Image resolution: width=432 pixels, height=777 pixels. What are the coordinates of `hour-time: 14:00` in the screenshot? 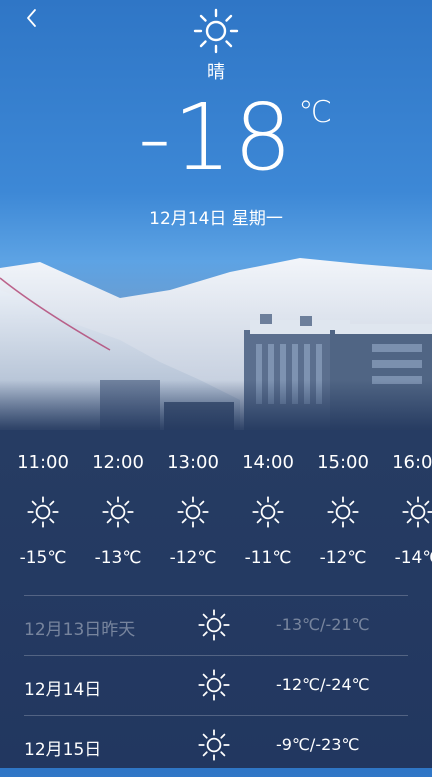 It's located at (268, 462).